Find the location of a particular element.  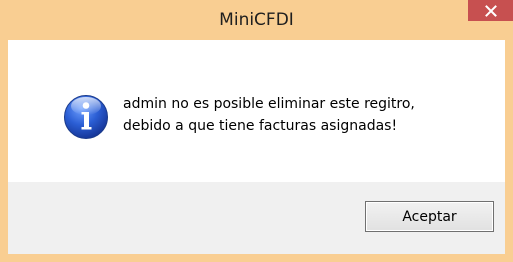

info-icon is located at coordinates (86, 117).